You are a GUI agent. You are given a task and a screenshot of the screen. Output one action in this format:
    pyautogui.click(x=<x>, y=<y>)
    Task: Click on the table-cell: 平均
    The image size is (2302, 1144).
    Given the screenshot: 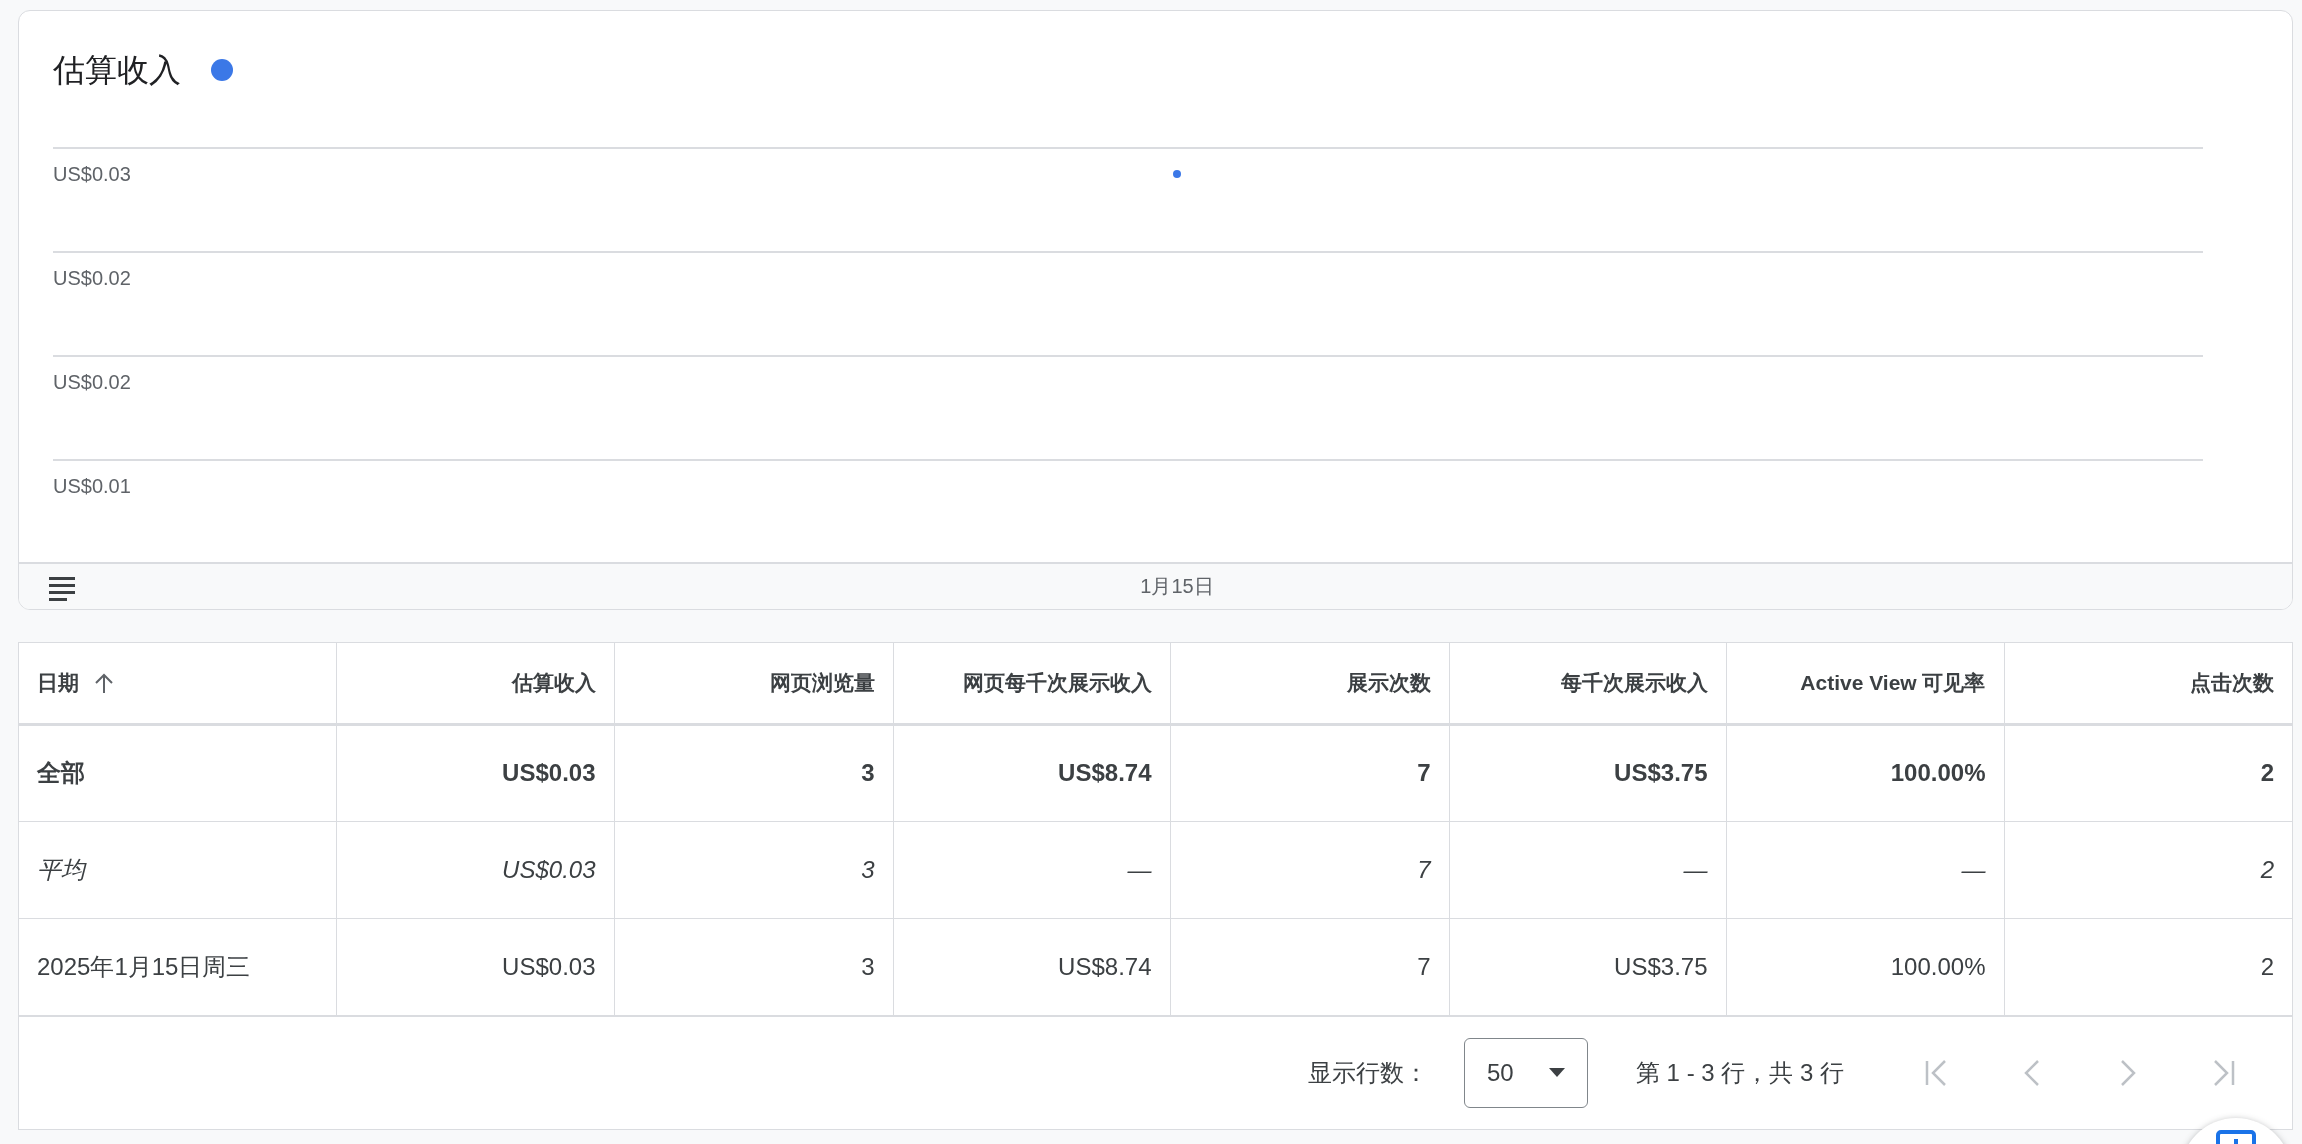 What is the action you would take?
    pyautogui.click(x=177, y=869)
    